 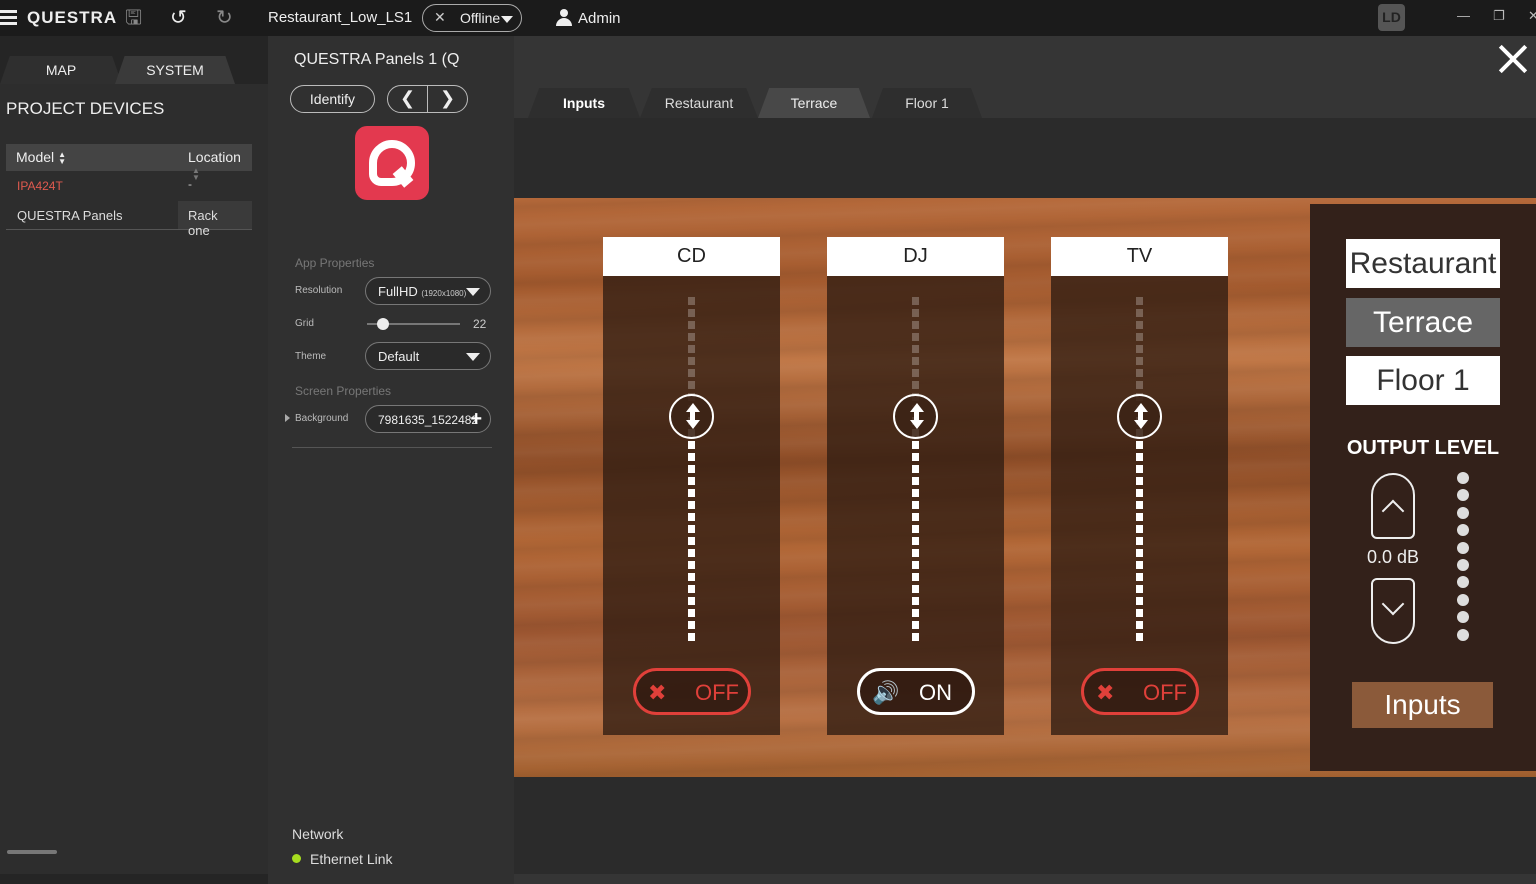 I want to click on tab-map: MAP, so click(x=61, y=70).